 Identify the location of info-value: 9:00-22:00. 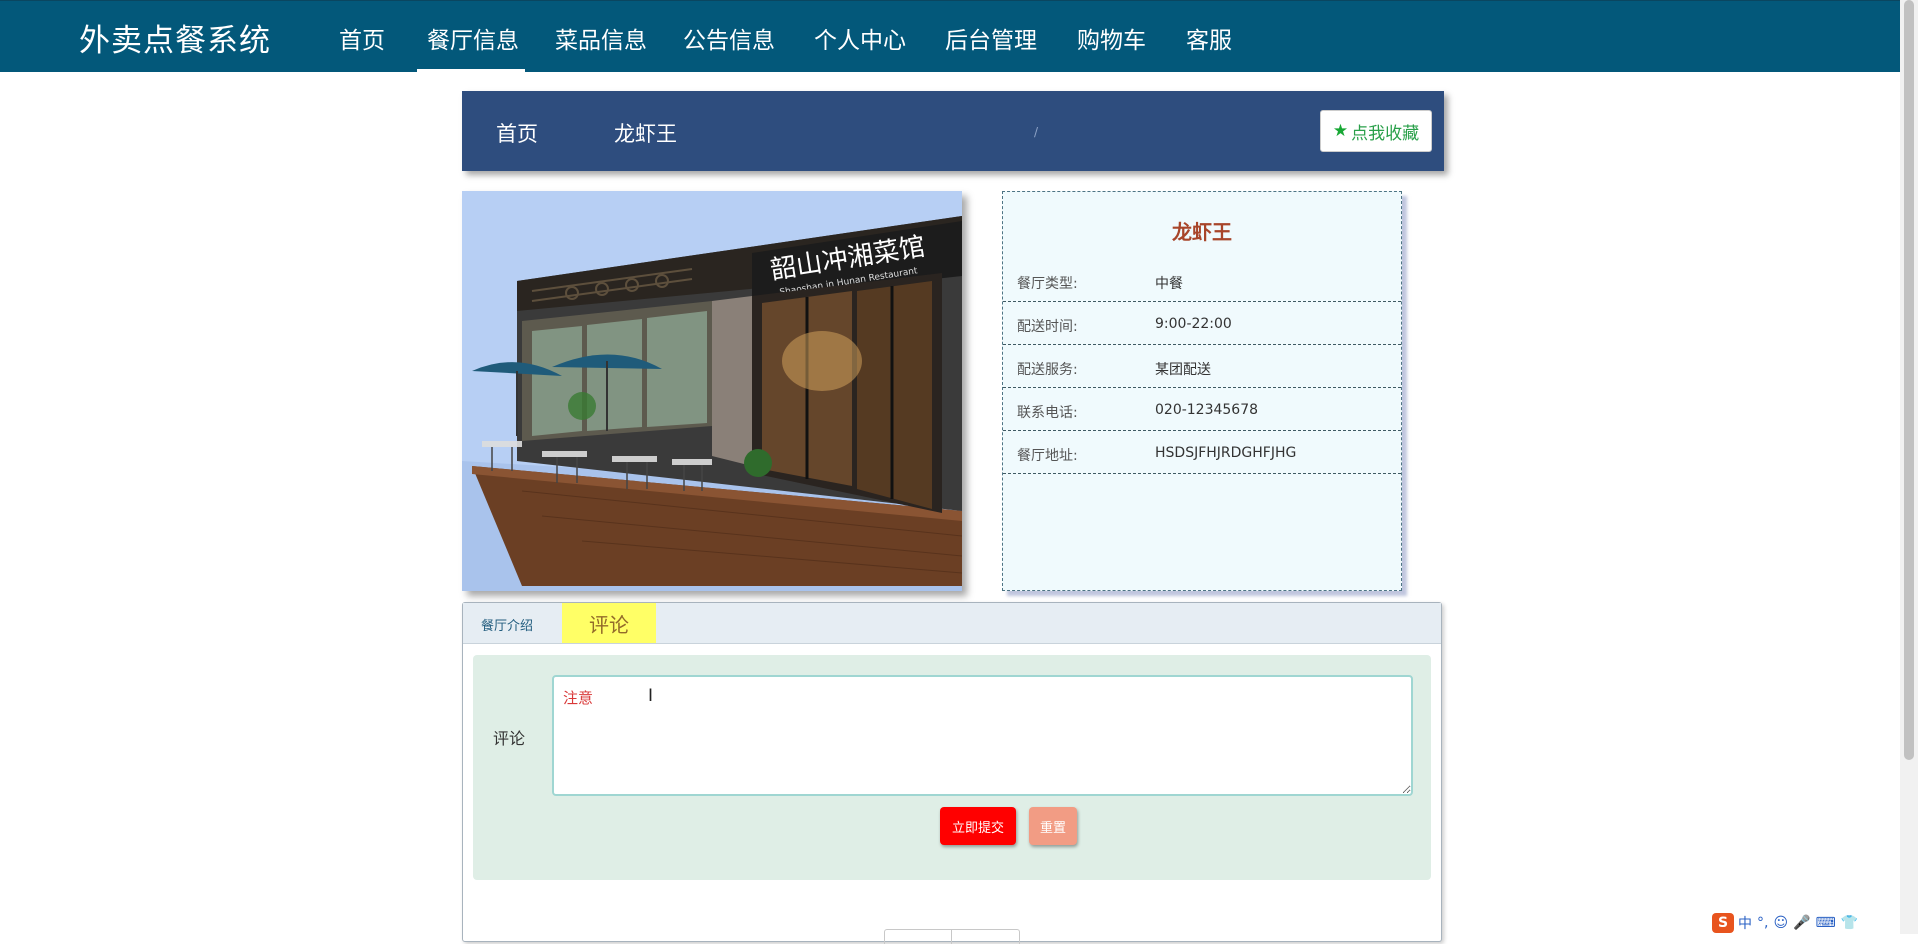
(1193, 324).